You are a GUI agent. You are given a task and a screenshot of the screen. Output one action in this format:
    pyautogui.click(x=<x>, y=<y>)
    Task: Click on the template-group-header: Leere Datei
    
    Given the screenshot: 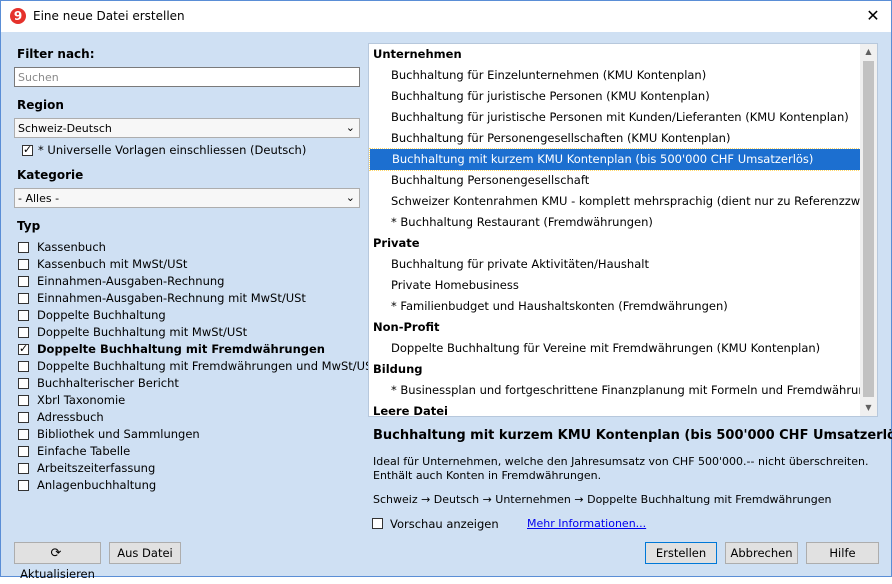 What is the action you would take?
    pyautogui.click(x=410, y=410)
    